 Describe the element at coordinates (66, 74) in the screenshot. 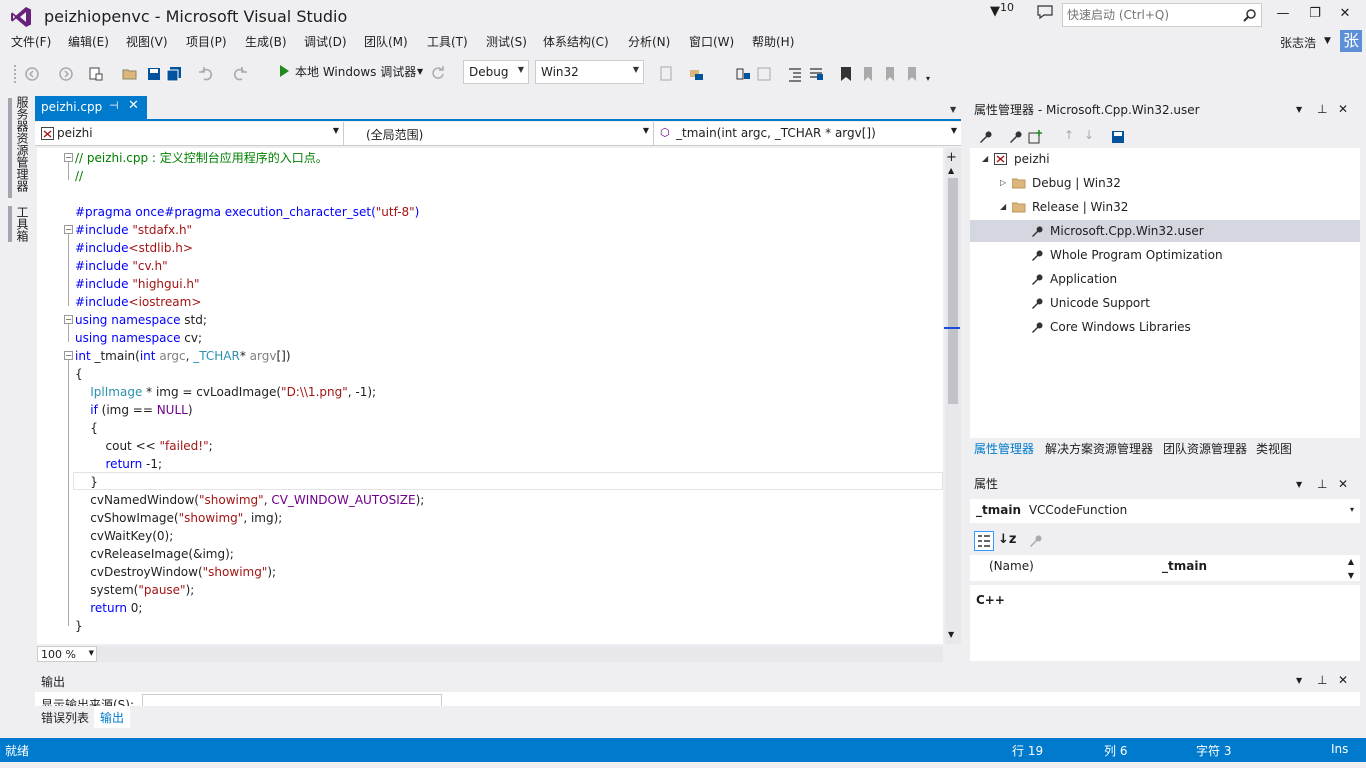

I see `navigate-forward-icon` at that location.